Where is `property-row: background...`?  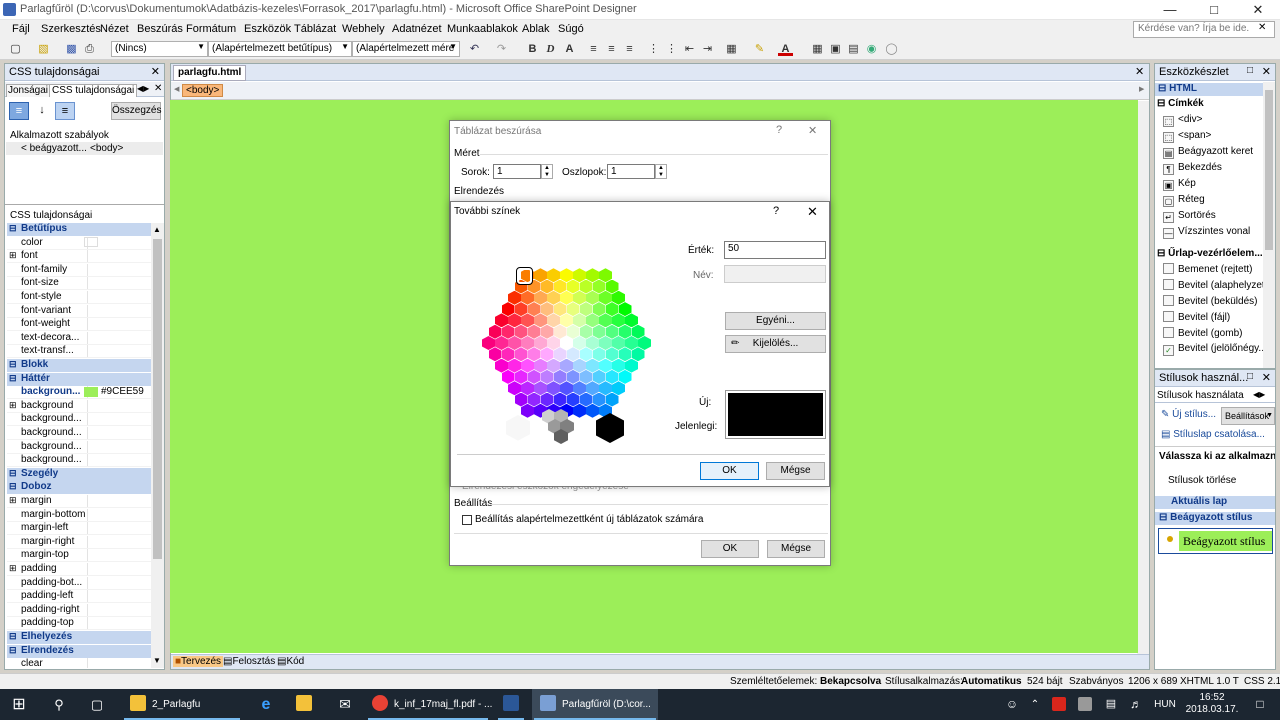
property-row: background... is located at coordinates (79, 433).